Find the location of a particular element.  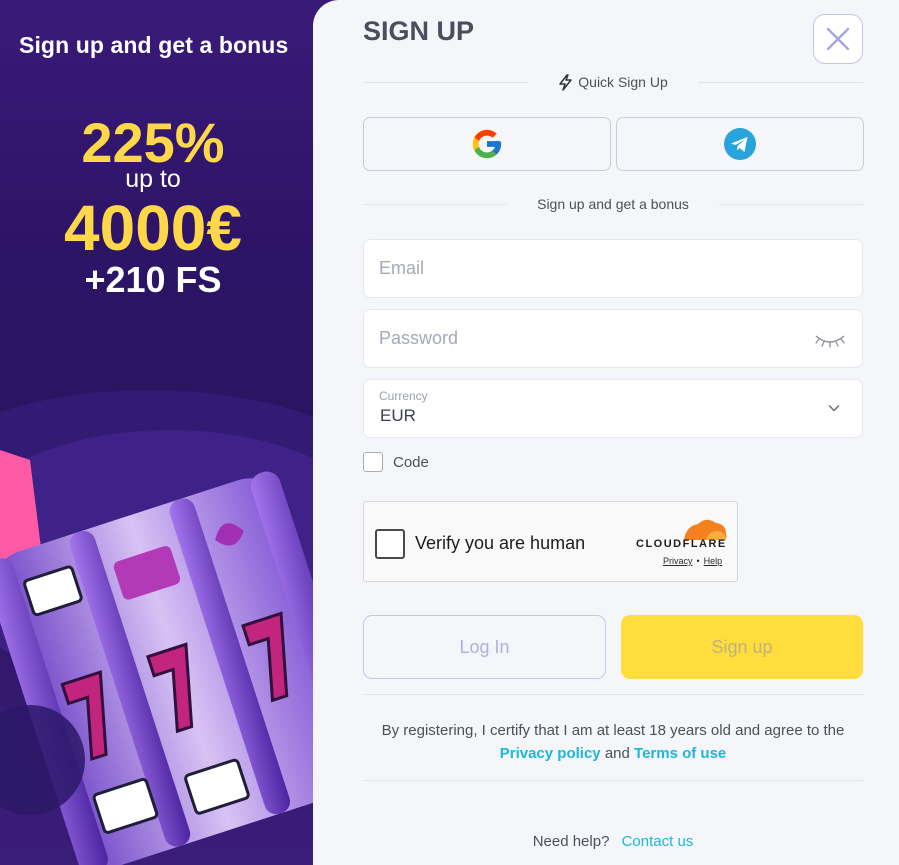

lightning-icon is located at coordinates (566, 82).